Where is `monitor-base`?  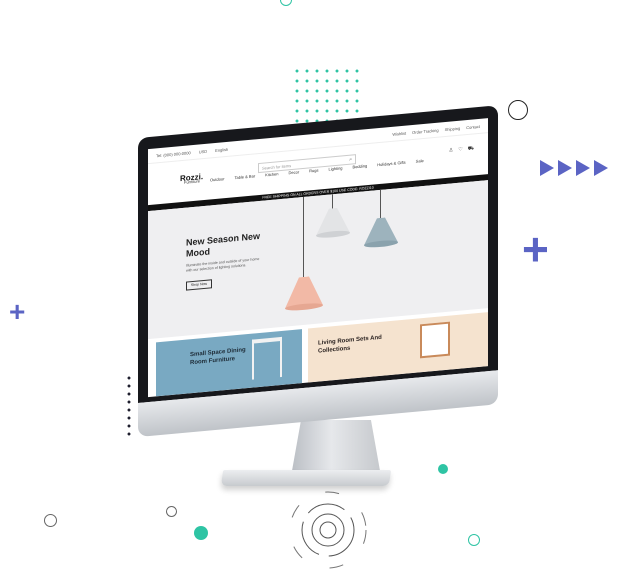 monitor-base is located at coordinates (306, 478).